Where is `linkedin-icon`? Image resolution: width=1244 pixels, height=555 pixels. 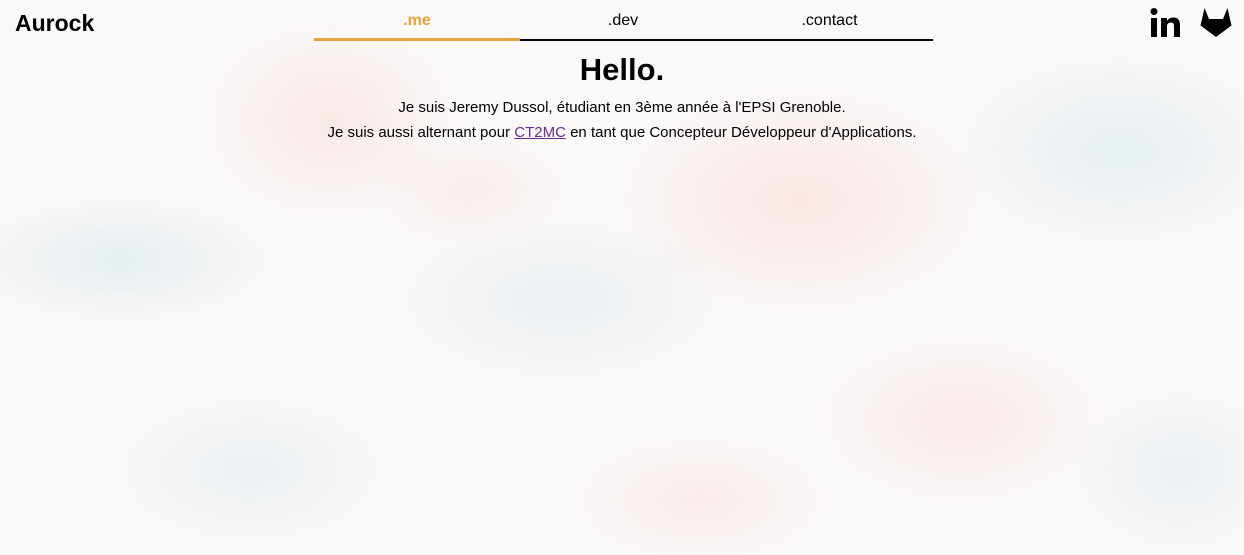 linkedin-icon is located at coordinates (1165, 22).